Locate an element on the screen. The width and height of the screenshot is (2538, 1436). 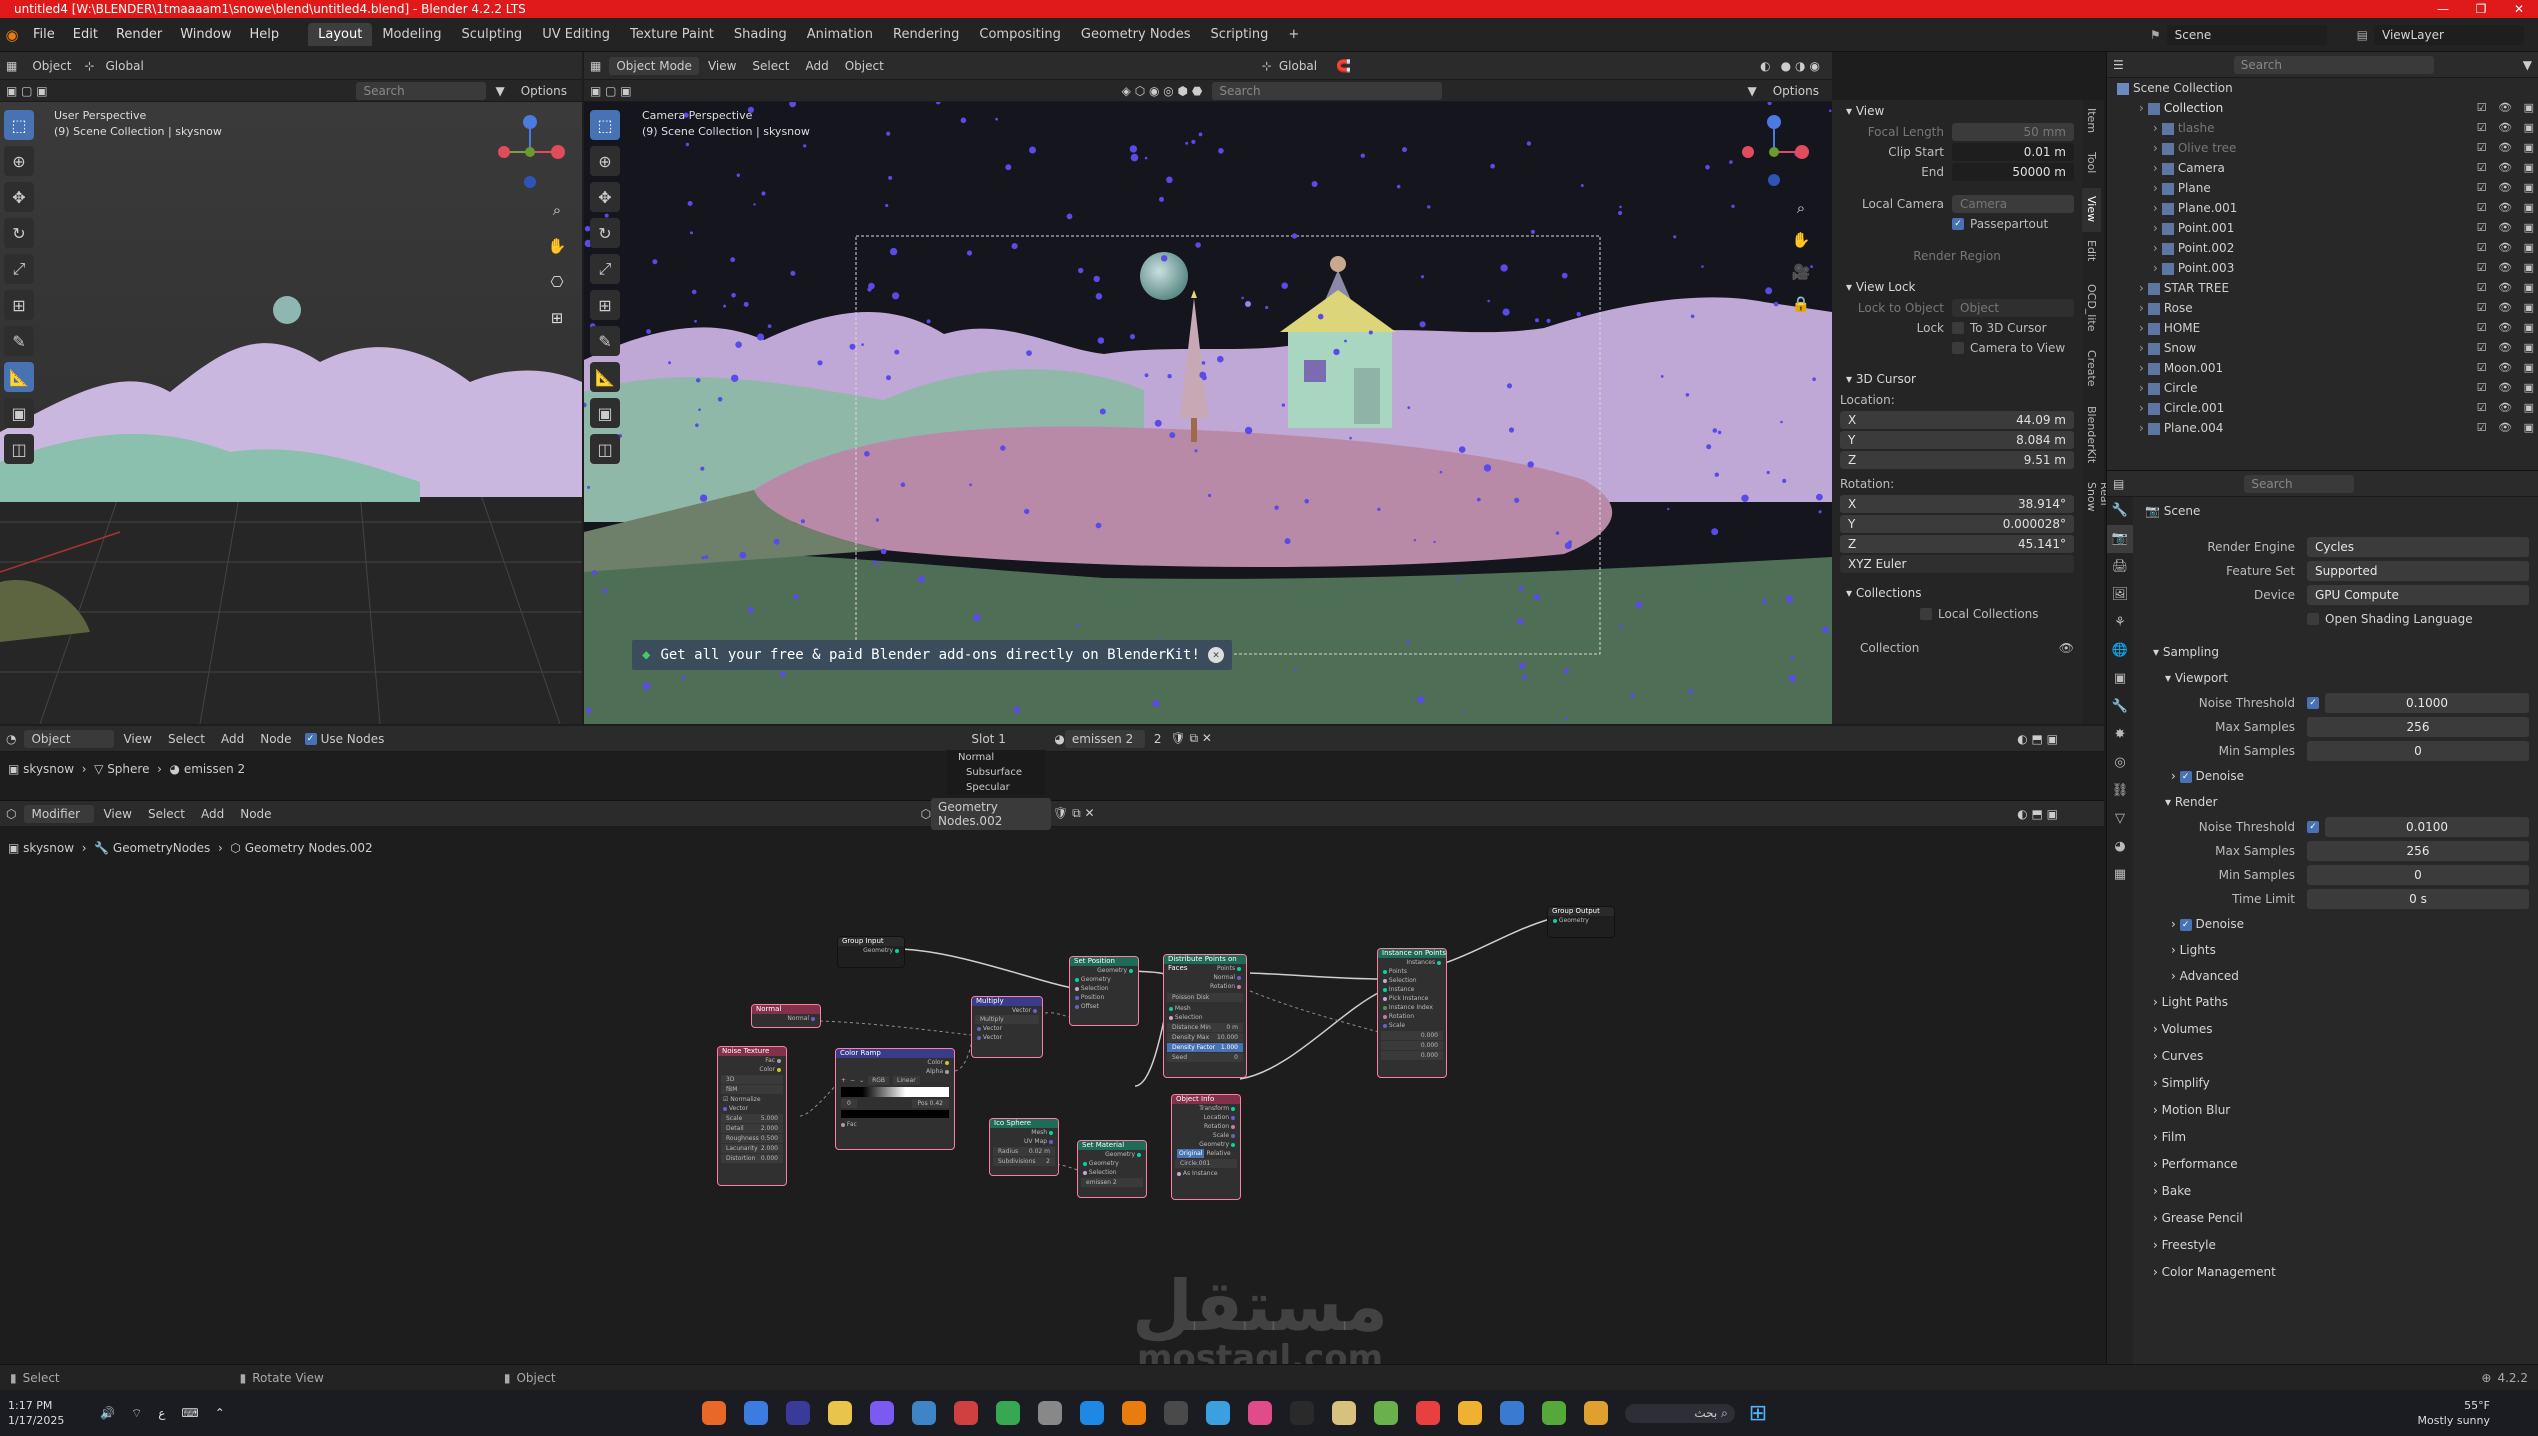
tab-animation: Animation is located at coordinates (840, 34).